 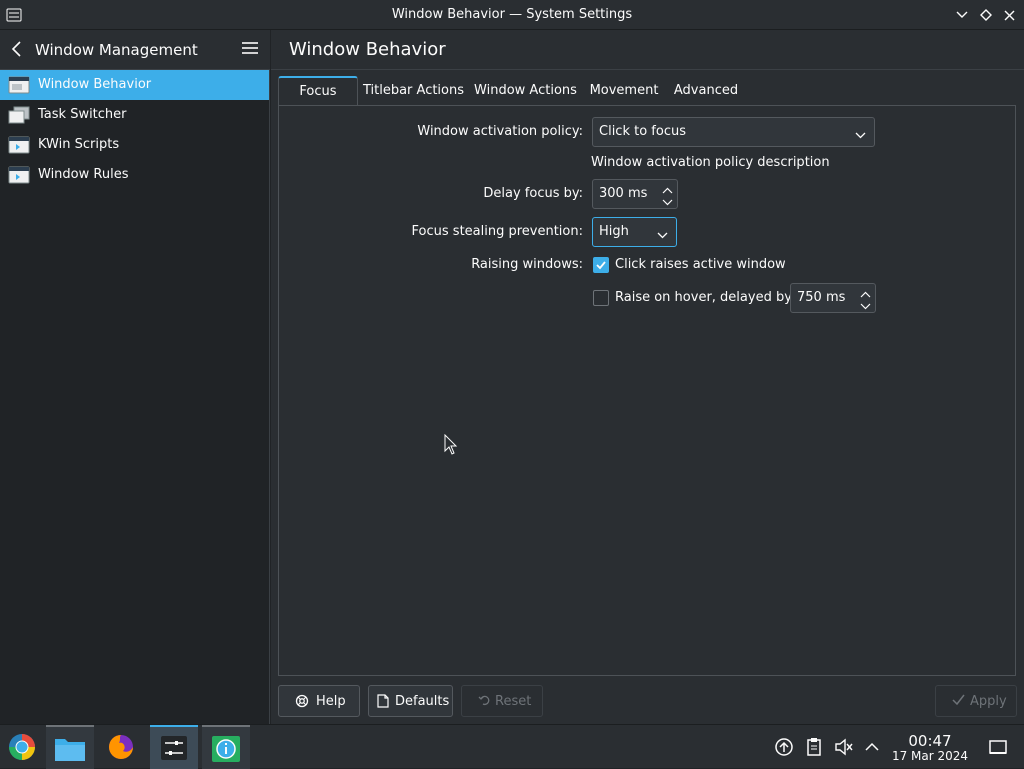 I want to click on taskbar-info-center, so click(x=226, y=747).